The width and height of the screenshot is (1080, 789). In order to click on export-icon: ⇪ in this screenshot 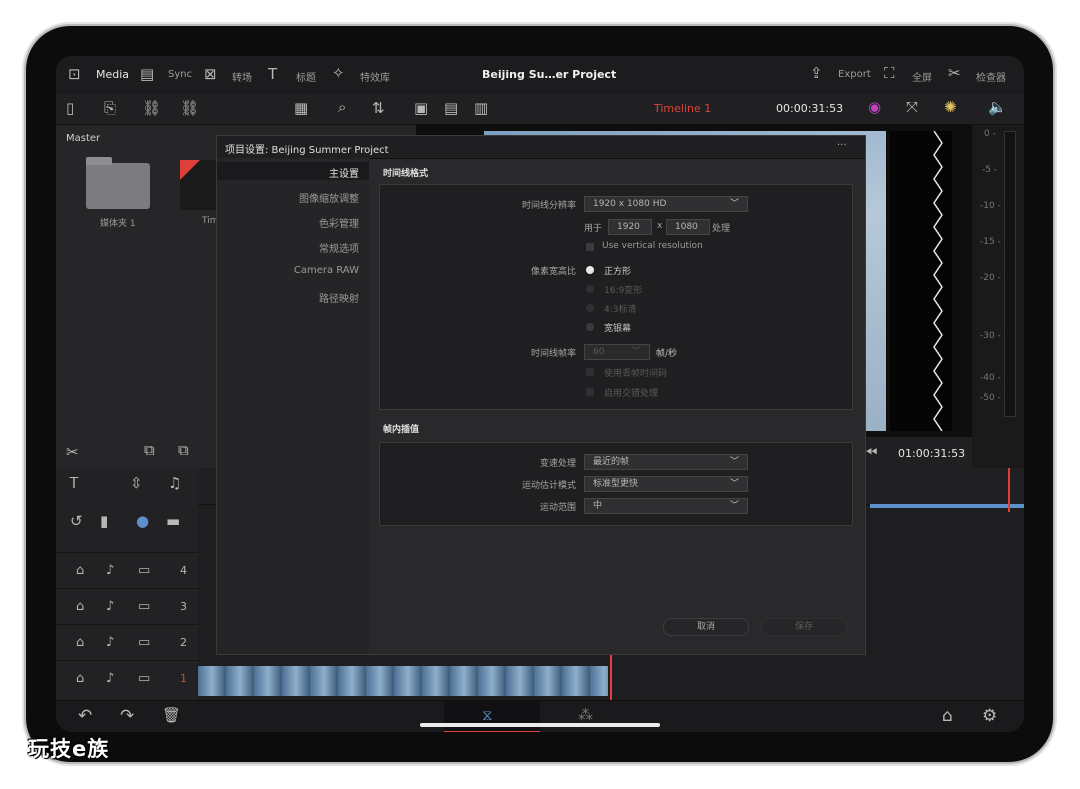, I will do `click(816, 73)`.